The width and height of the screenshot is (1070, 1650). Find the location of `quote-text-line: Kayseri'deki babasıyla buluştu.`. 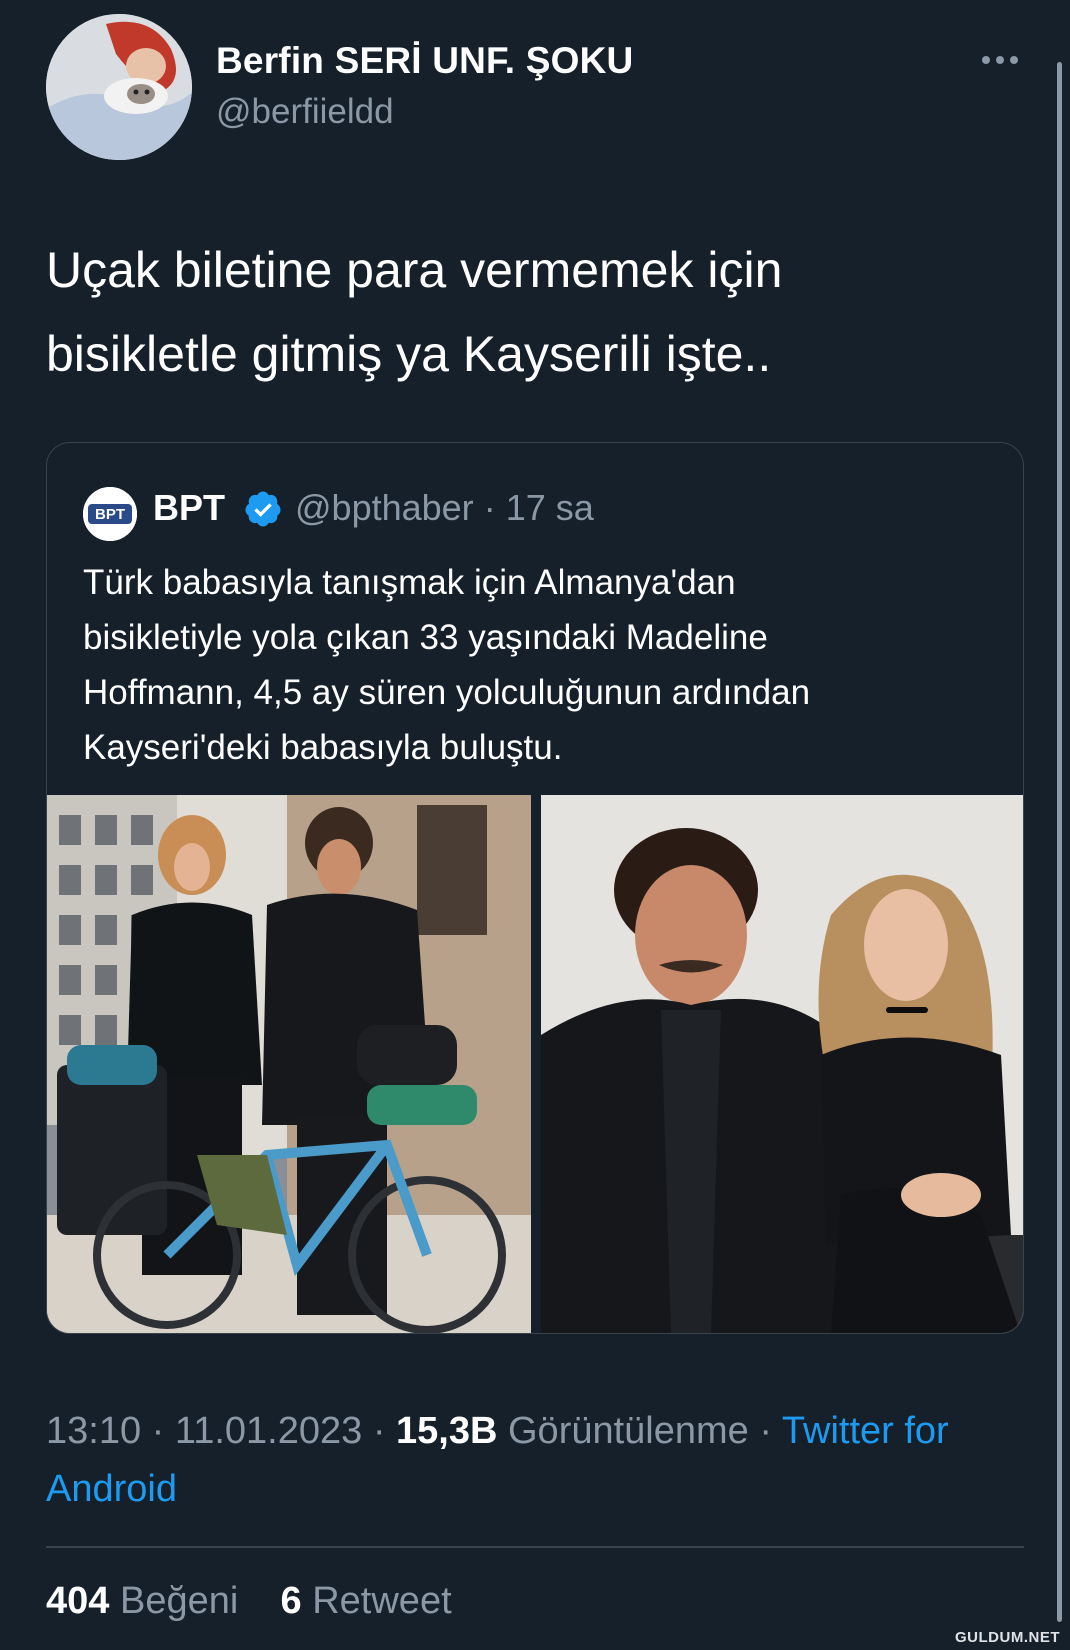

quote-text-line: Kayseri'deki babasıyla buluştu. is located at coordinates (323, 747).